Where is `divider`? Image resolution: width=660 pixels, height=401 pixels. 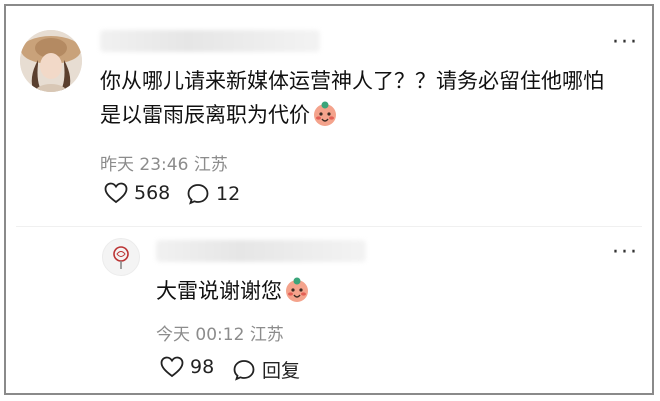 divider is located at coordinates (329, 226).